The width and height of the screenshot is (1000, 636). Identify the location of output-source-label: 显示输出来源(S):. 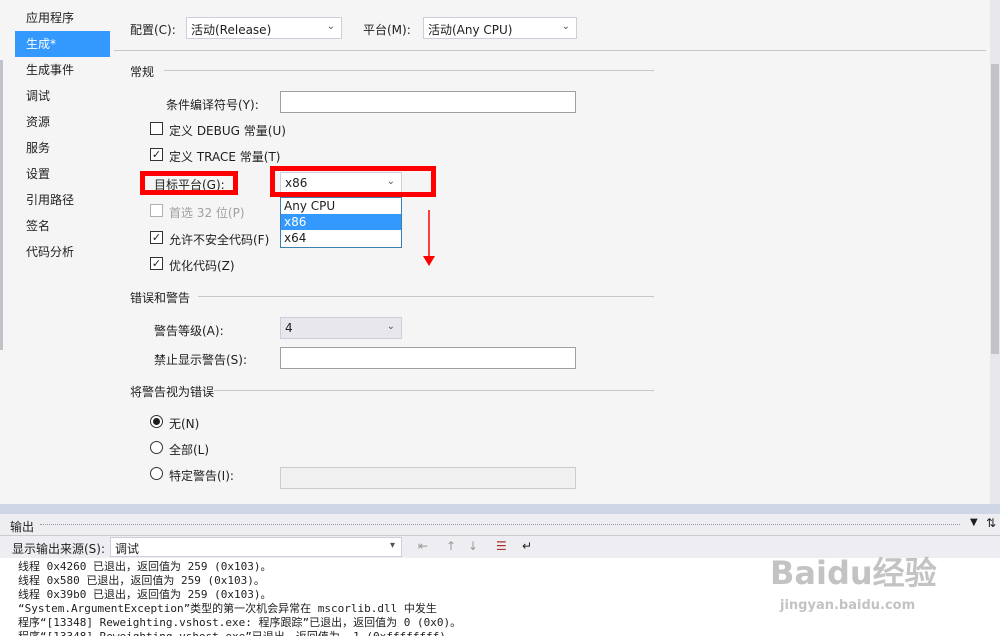
(59, 549).